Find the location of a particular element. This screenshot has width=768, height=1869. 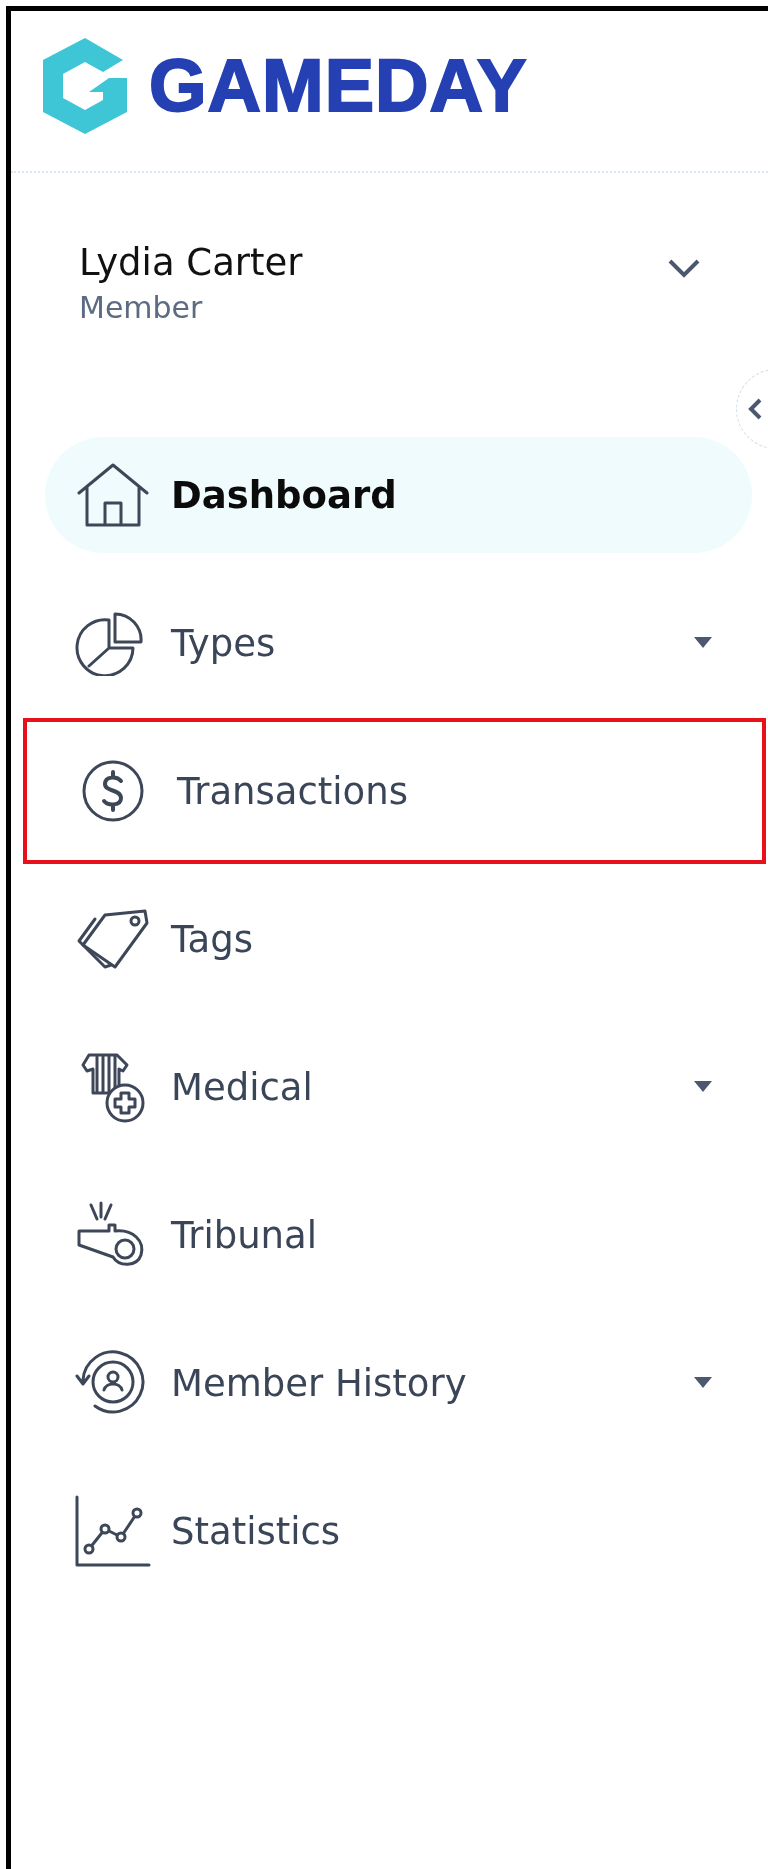

dollar-coin-icon is located at coordinates (113, 791).